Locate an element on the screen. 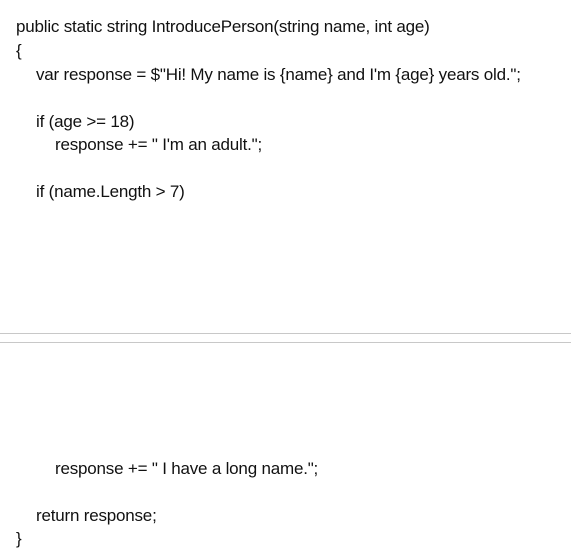 This screenshot has height=550, width=571. divider-bottom is located at coordinates (285, 342).